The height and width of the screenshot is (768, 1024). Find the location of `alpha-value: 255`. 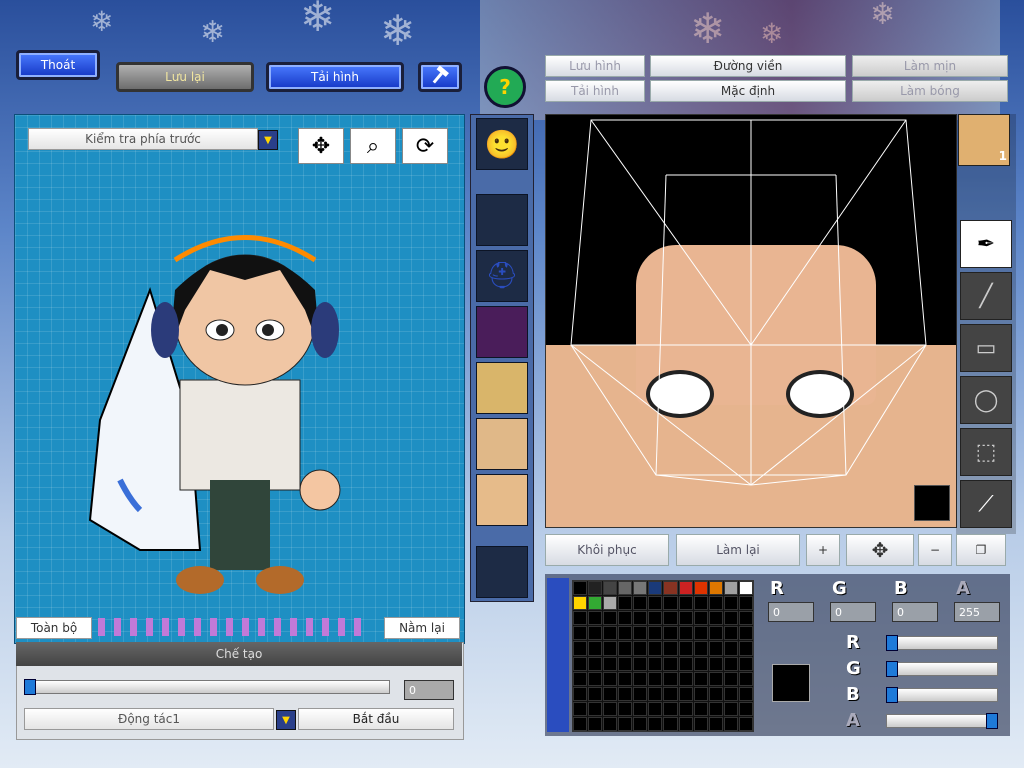

alpha-value: 255 is located at coordinates (977, 612).